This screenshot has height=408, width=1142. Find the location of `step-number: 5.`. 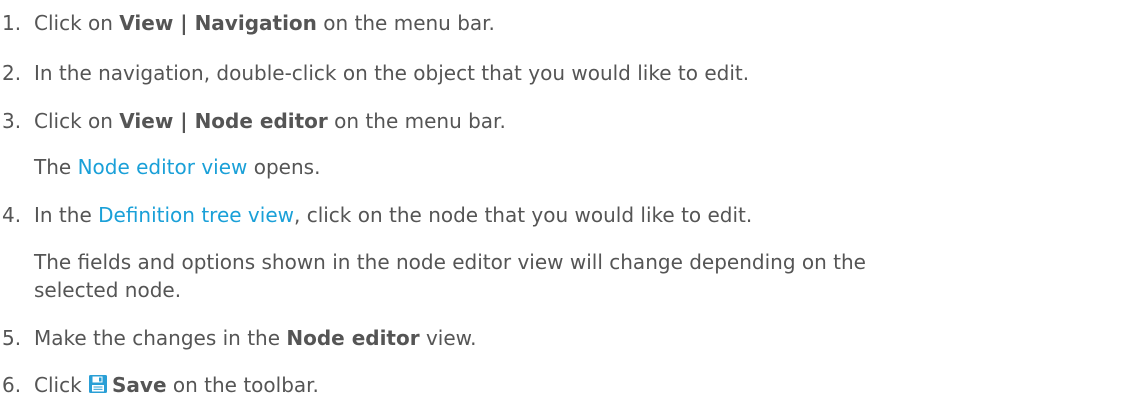

step-number: 5. is located at coordinates (12, 338).